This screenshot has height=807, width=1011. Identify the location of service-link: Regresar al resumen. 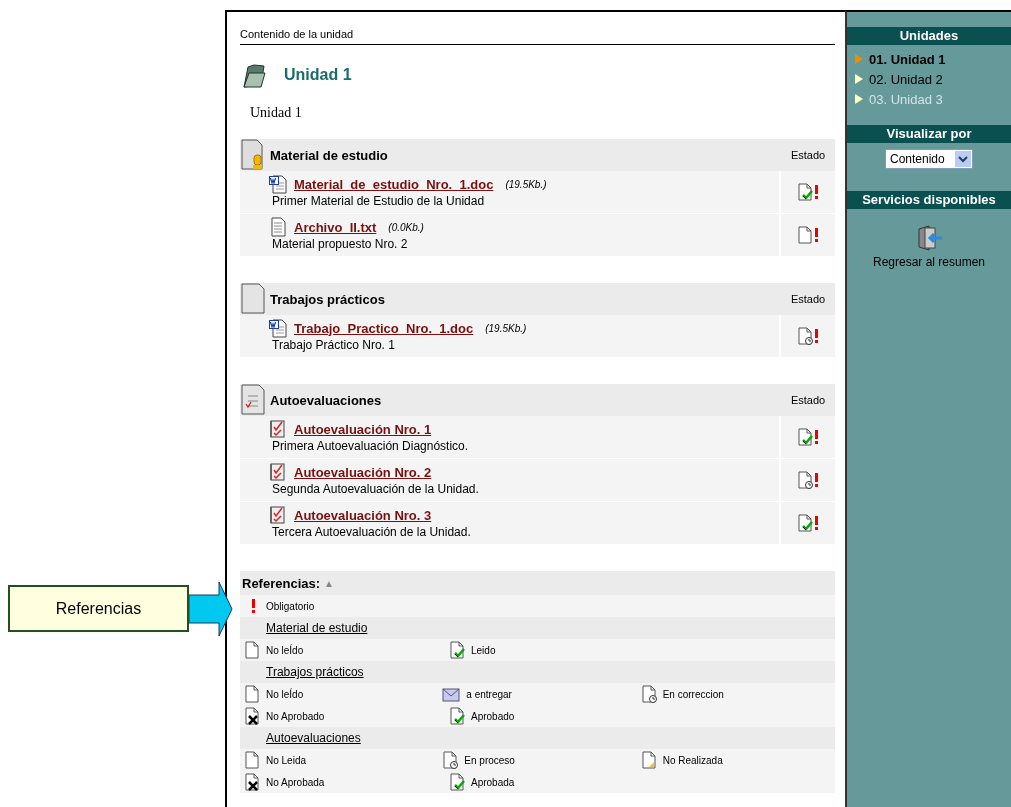
(929, 262).